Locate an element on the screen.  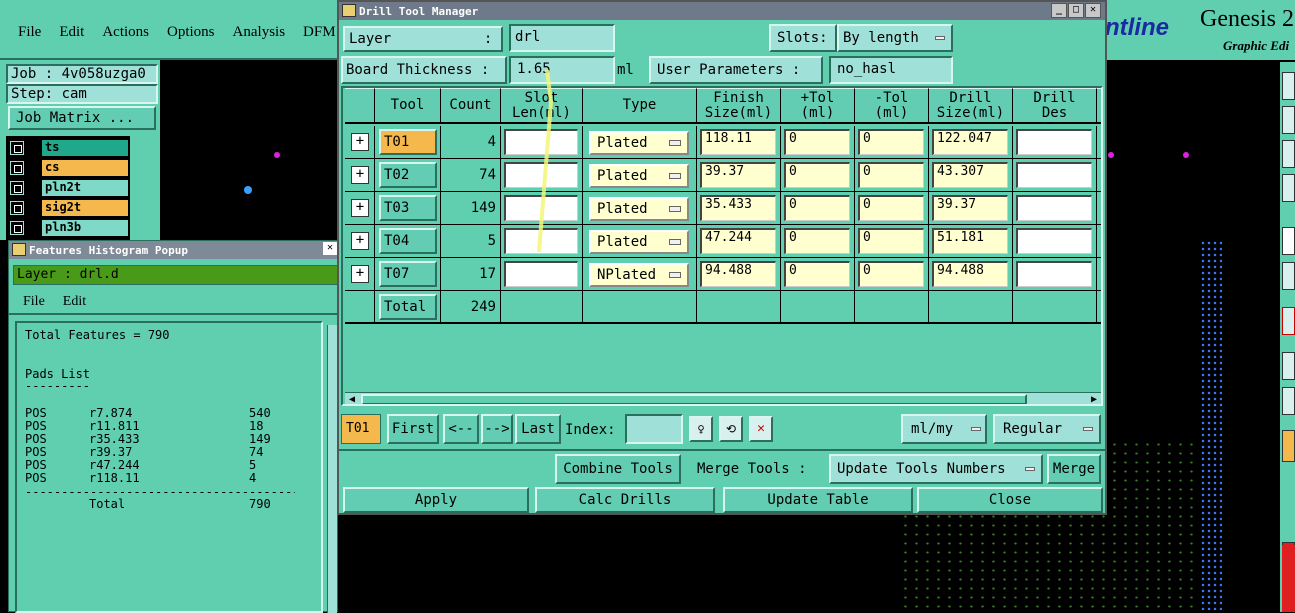
user-params-input: no_hasl is located at coordinates (891, 70).